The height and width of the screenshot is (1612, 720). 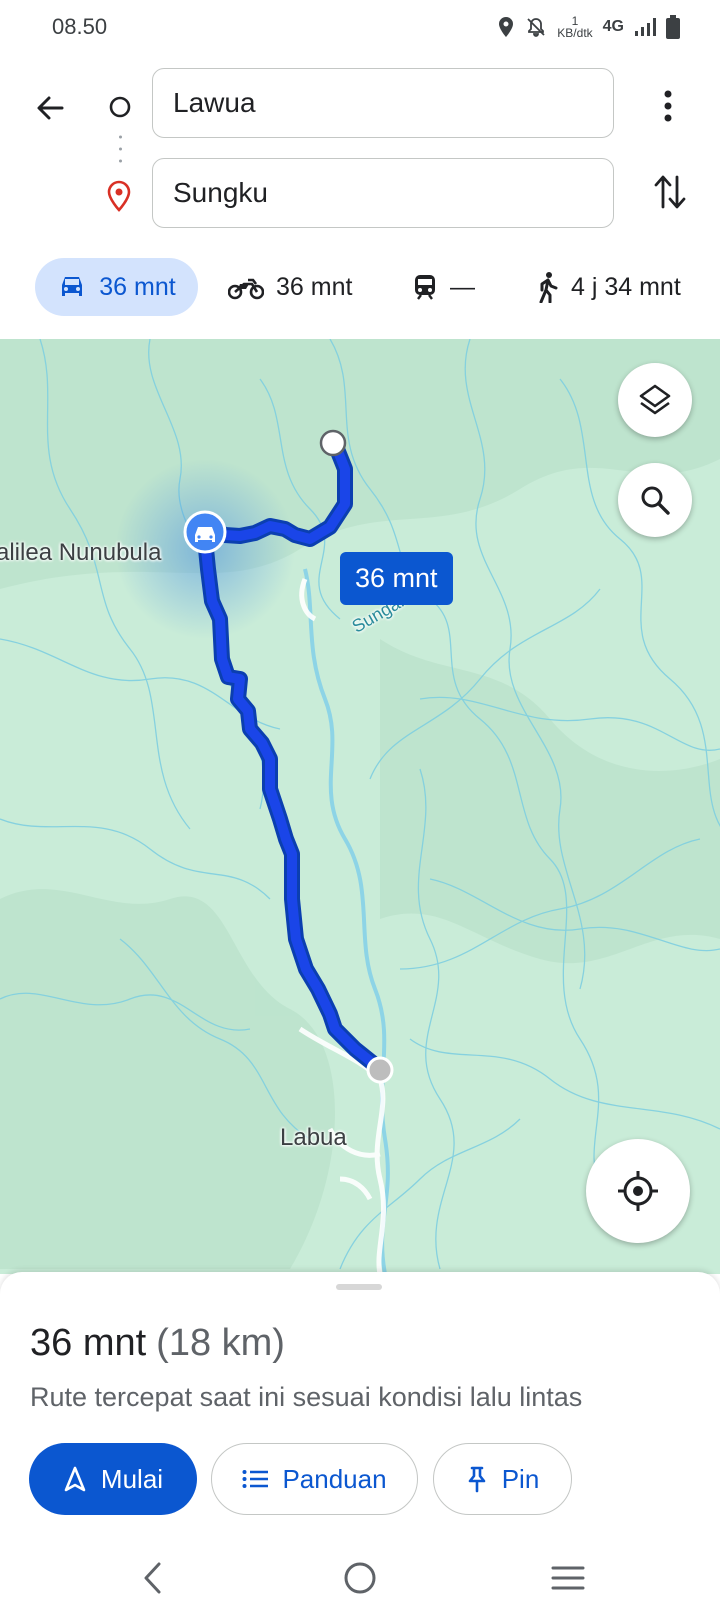 What do you see at coordinates (314, 286) in the screenshot?
I see `tab-motorcycle-label: 36 mnt` at bounding box center [314, 286].